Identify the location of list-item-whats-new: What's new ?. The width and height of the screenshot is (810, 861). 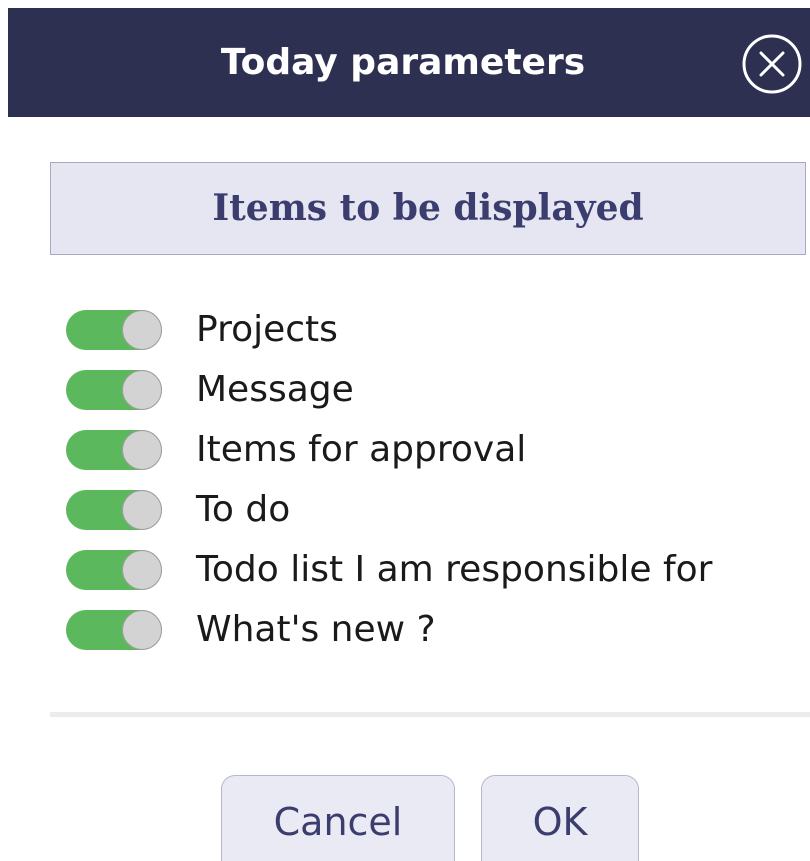
(438, 630).